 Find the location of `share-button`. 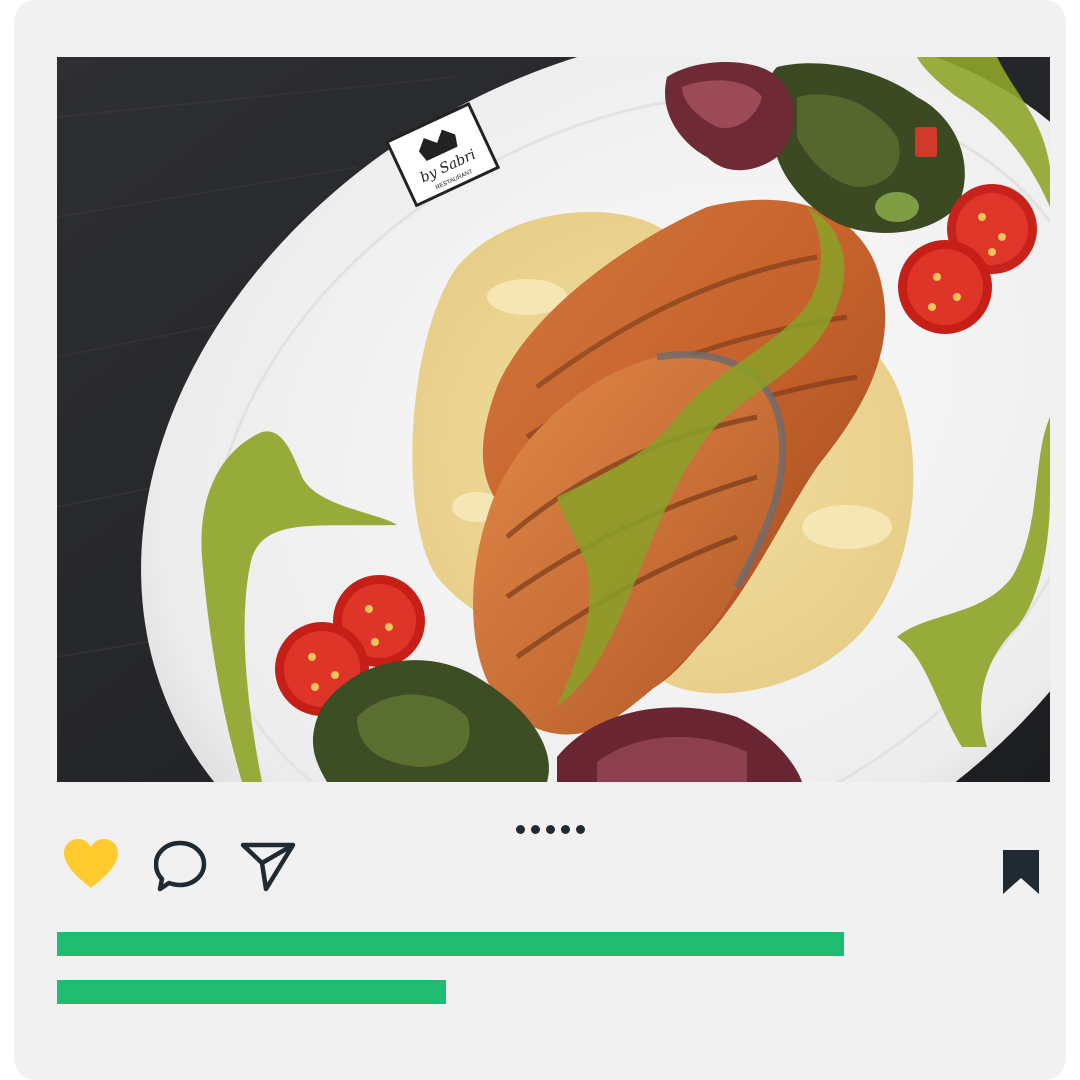

share-button is located at coordinates (268, 867).